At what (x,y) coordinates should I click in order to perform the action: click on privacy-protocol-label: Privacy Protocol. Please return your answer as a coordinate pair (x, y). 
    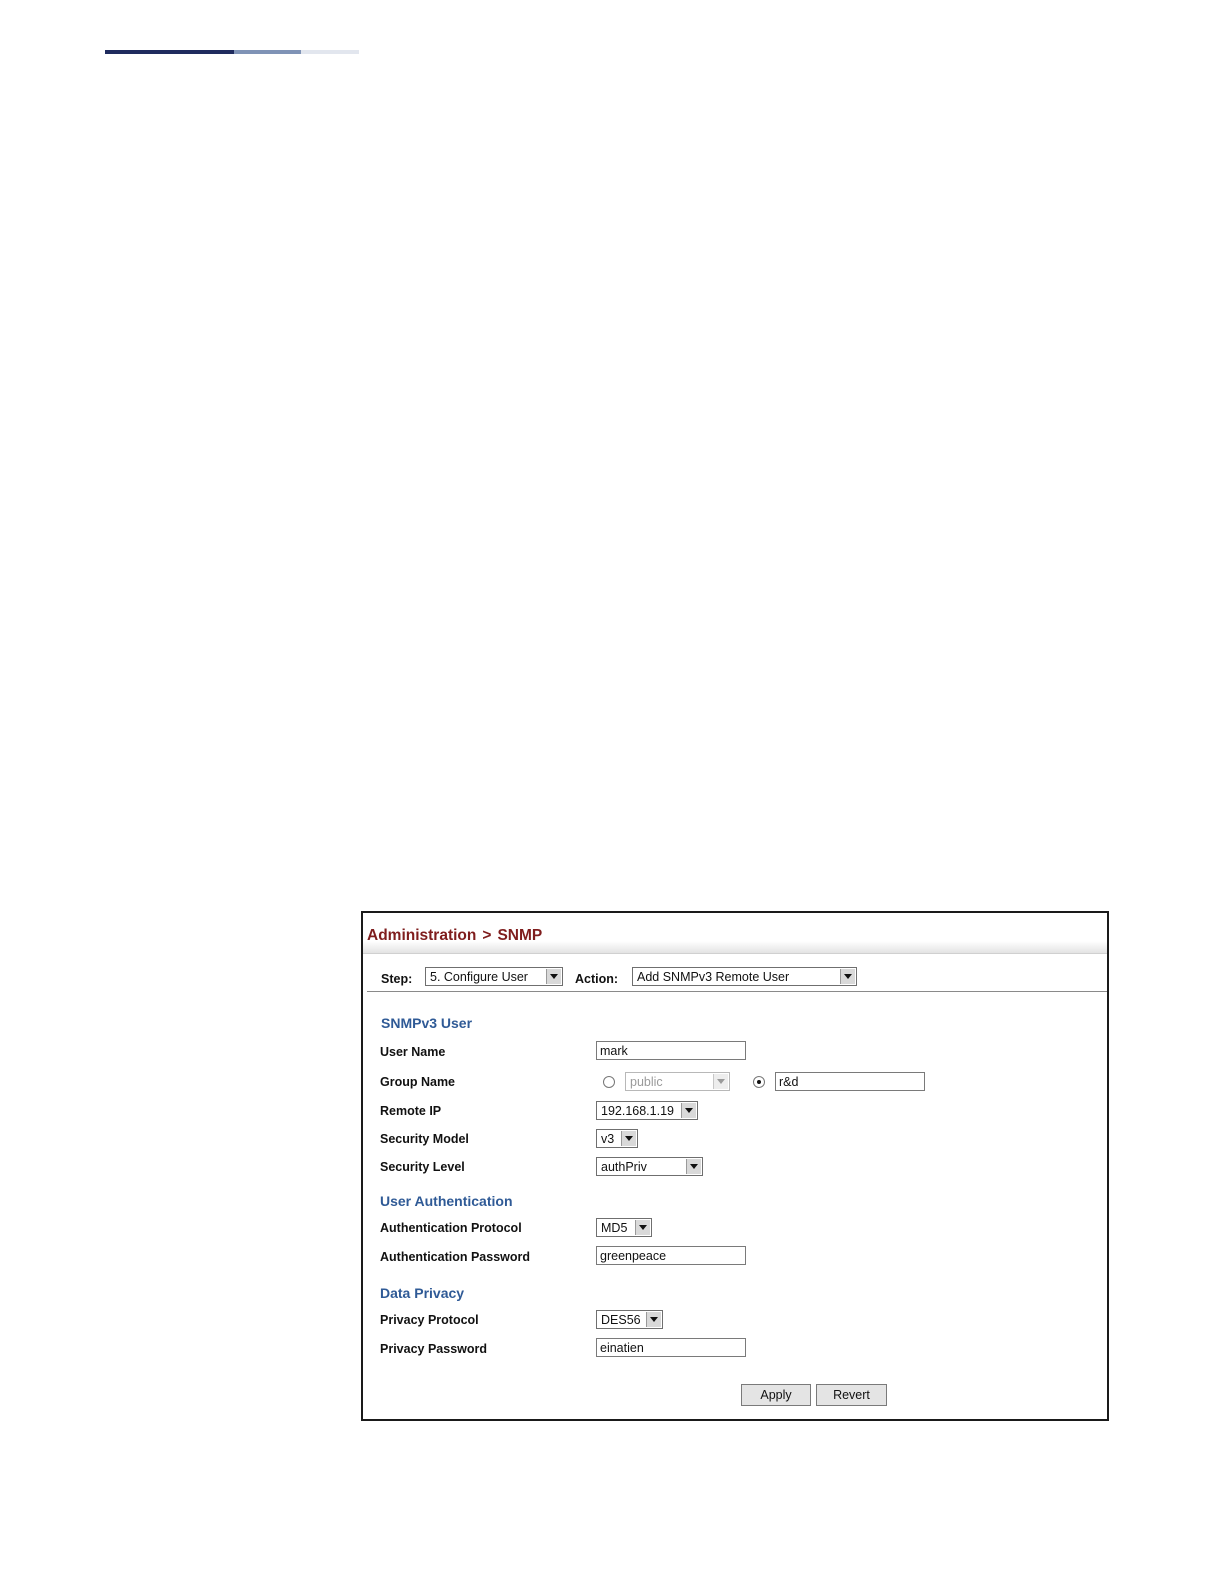
    Looking at the image, I should click on (429, 1320).